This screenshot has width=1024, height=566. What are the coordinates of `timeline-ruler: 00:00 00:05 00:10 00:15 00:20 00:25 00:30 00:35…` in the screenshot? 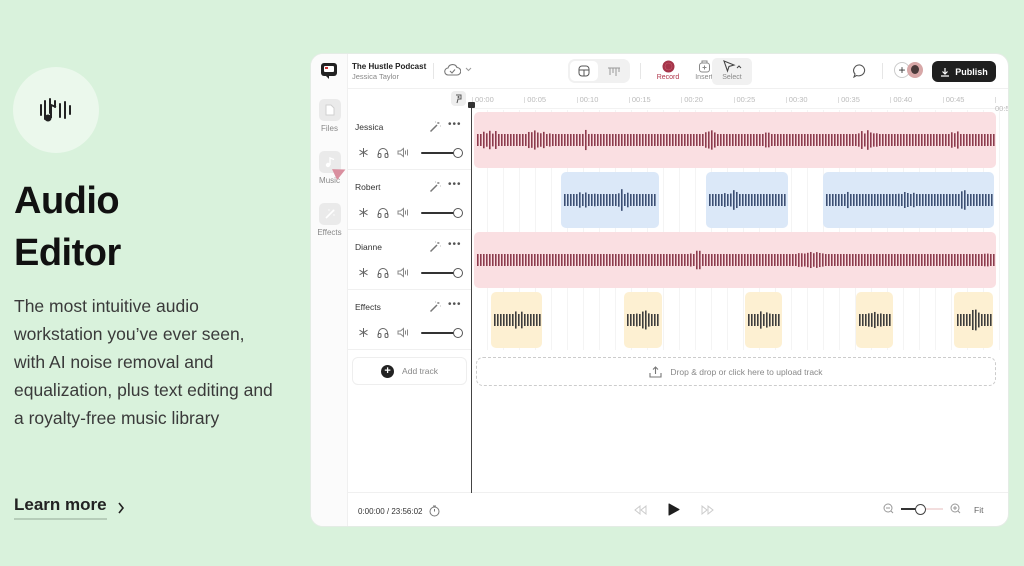 It's located at (739, 101).